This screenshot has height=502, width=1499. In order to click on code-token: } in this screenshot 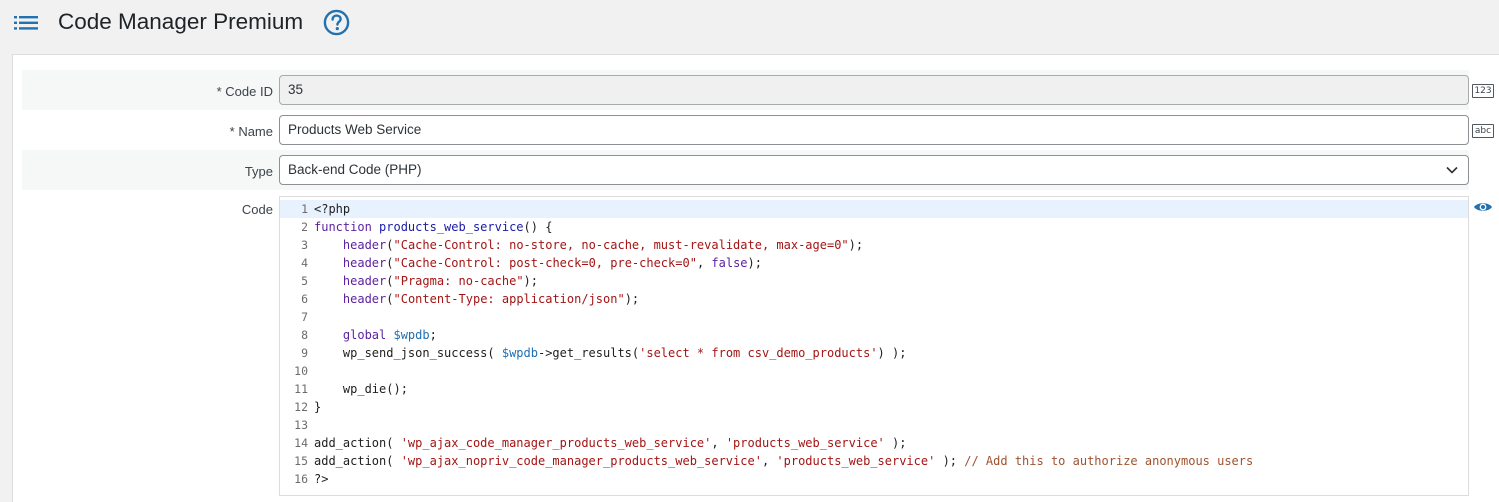, I will do `click(318, 407)`.